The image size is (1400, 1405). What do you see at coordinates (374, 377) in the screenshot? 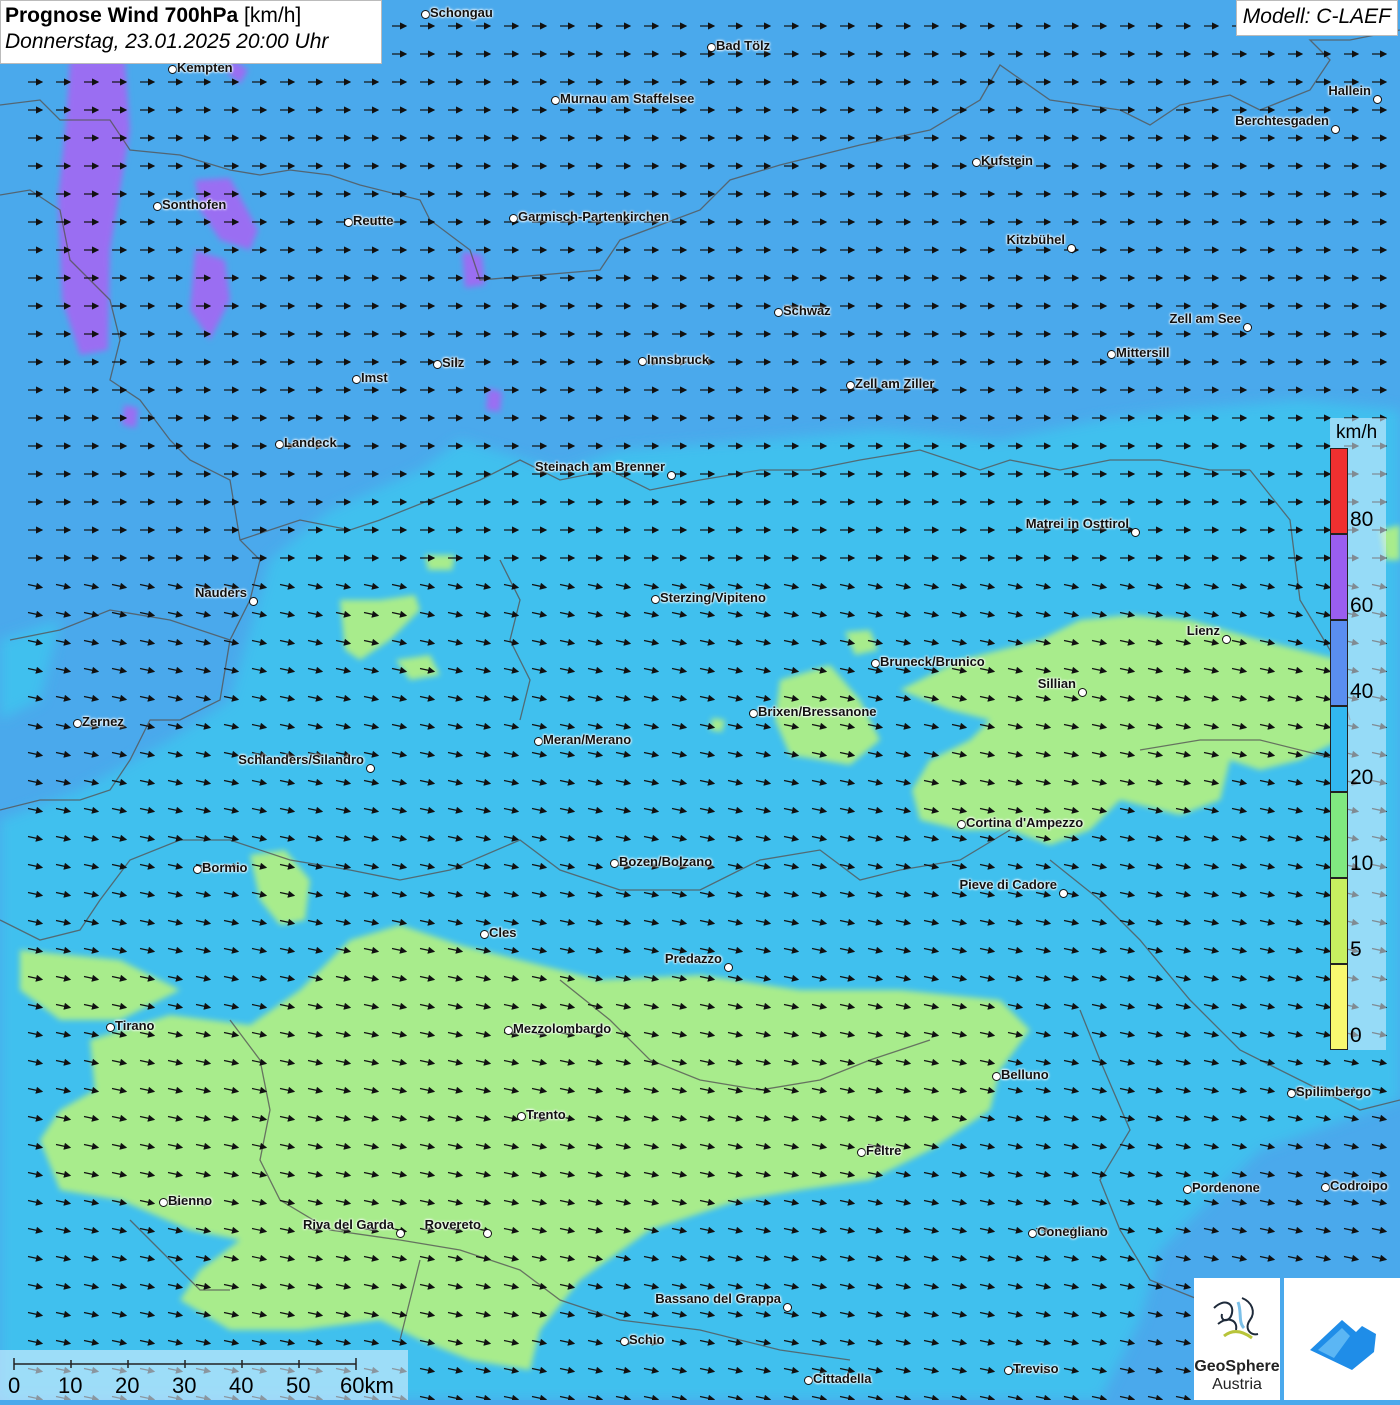
I see `city-label: Imst` at bounding box center [374, 377].